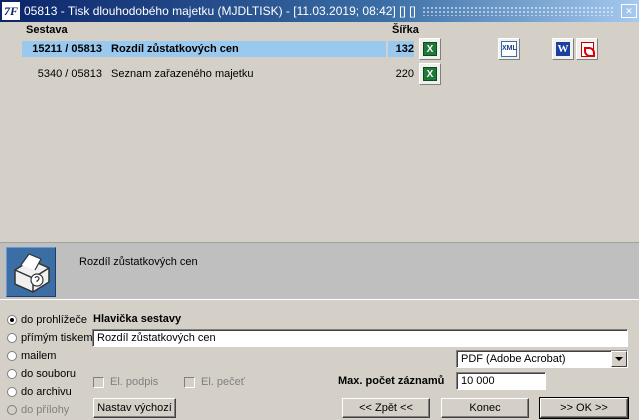 This screenshot has width=639, height=420. What do you see at coordinates (138, 262) in the screenshot?
I see `report-info-text: Rozdíl zůstatkových cen` at bounding box center [138, 262].